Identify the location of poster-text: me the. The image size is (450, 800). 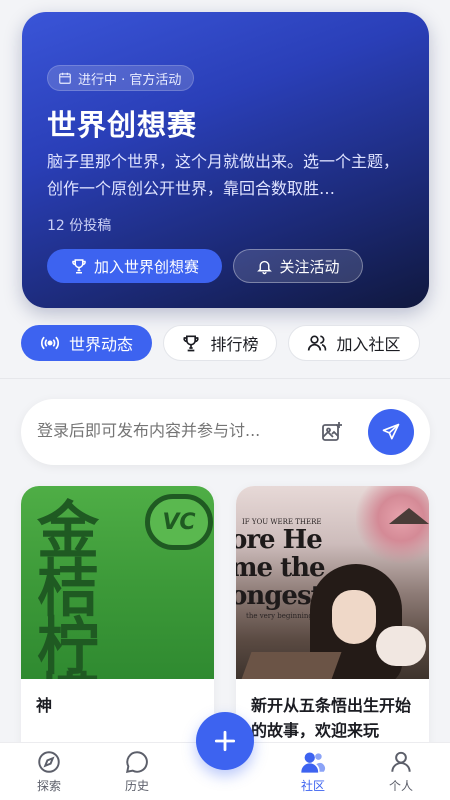
(281, 568).